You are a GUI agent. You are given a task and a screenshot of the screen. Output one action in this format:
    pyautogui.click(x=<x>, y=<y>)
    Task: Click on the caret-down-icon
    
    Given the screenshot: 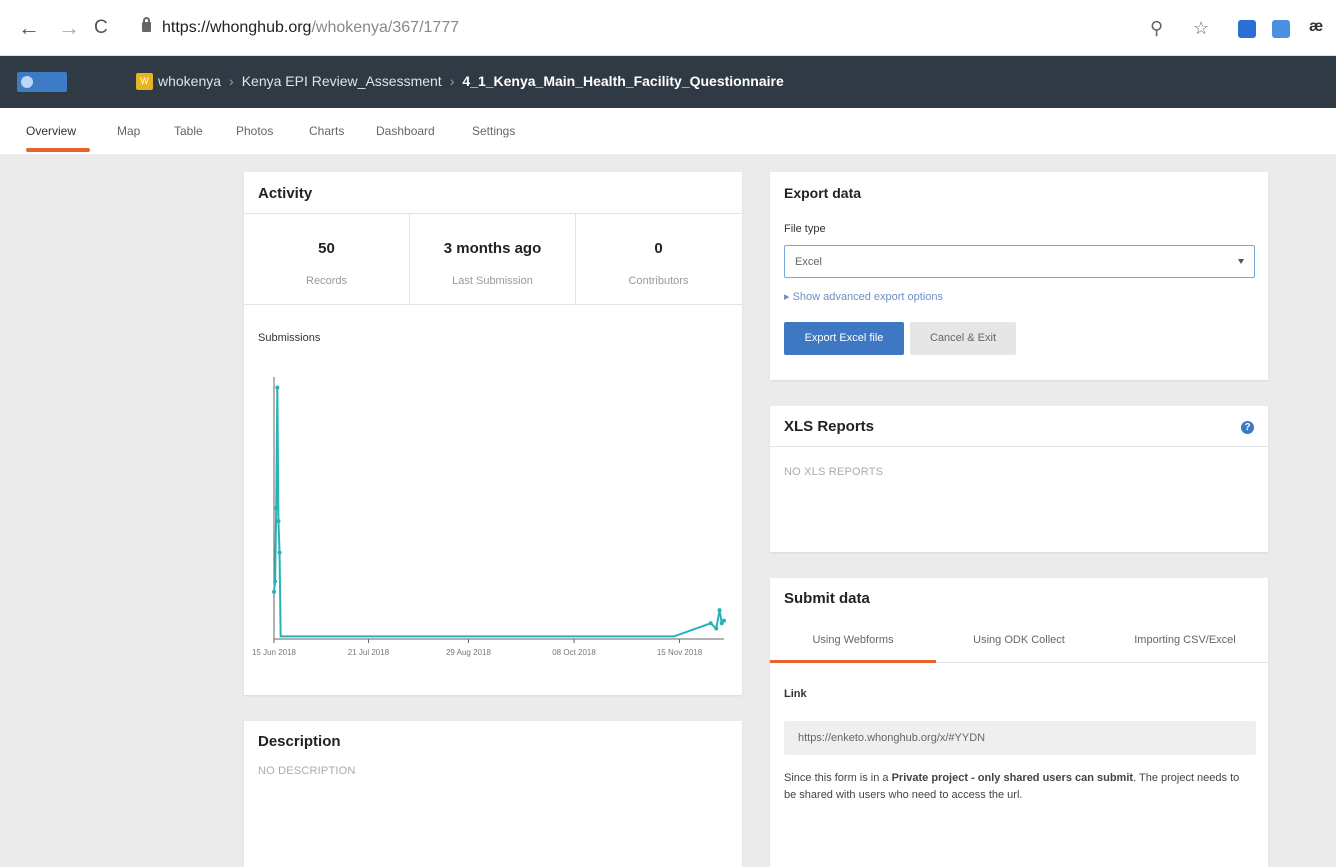 What is the action you would take?
    pyautogui.click(x=1241, y=261)
    